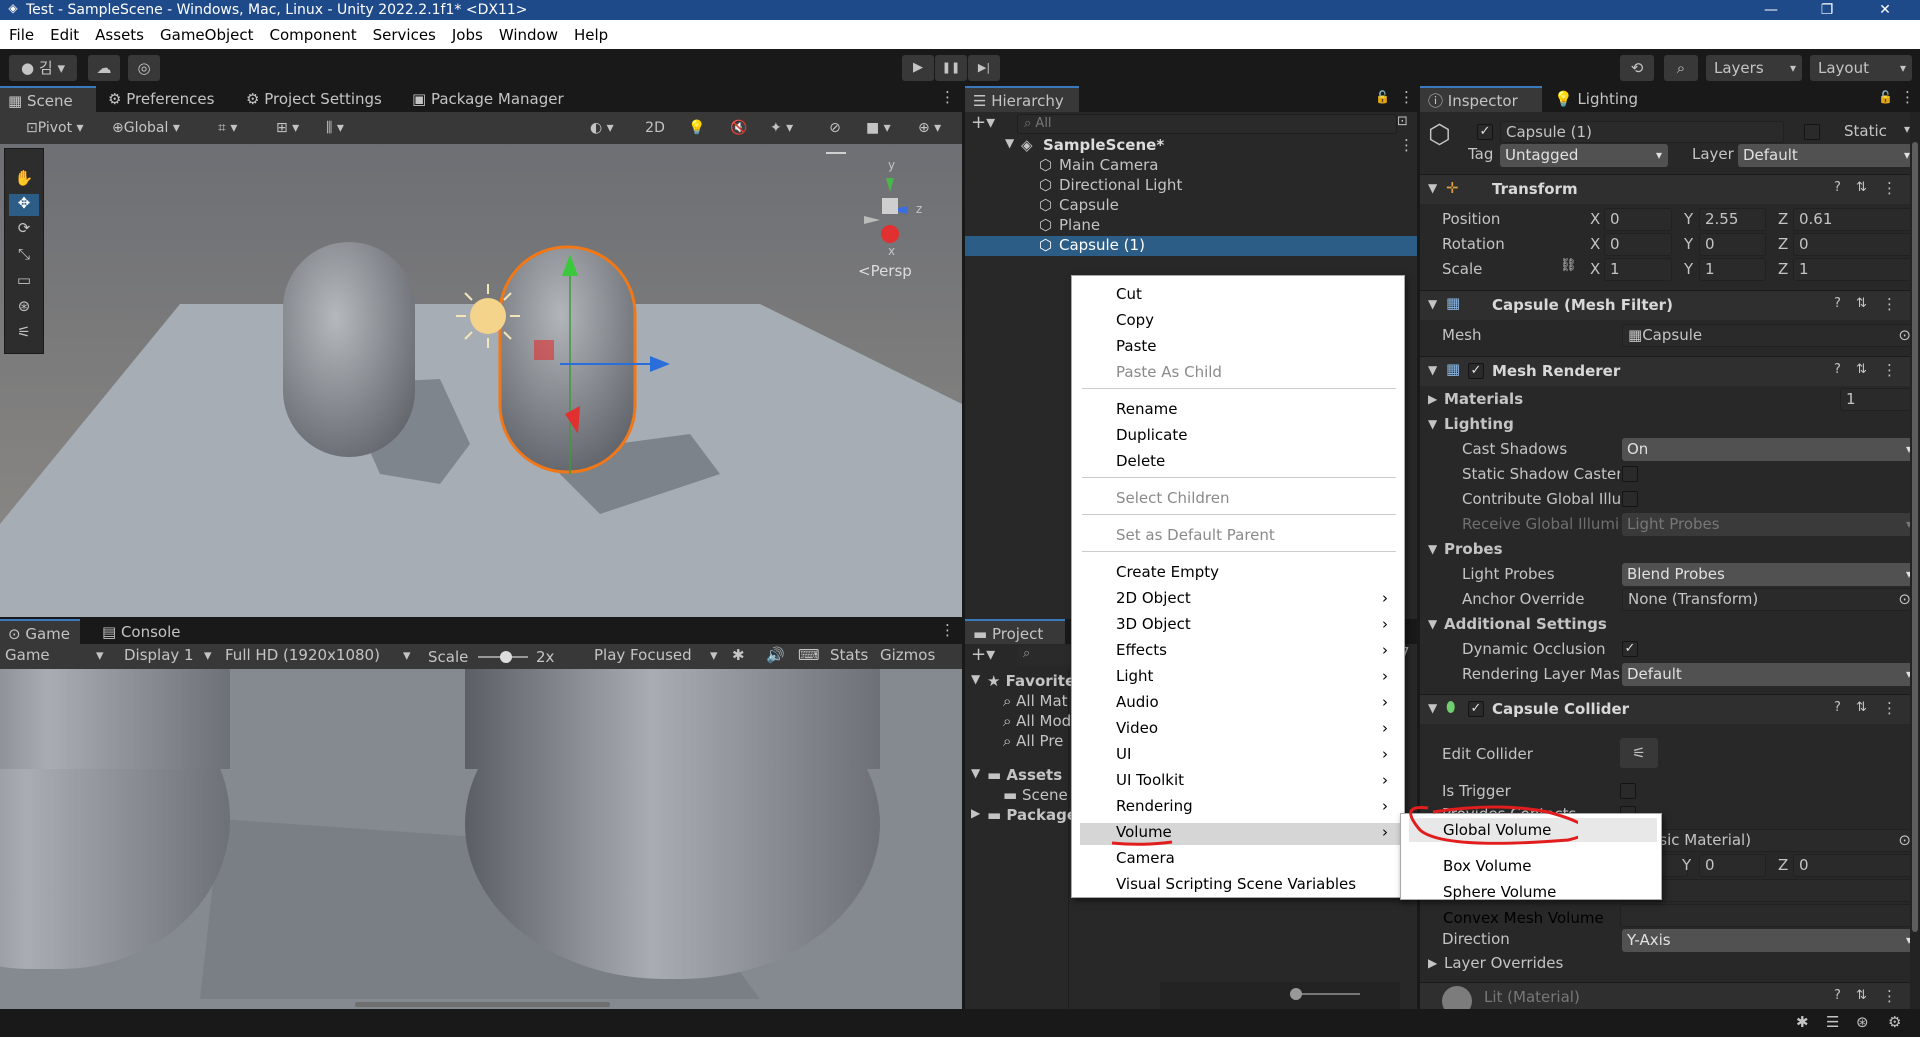 The height and width of the screenshot is (1037, 1920). What do you see at coordinates (21, 35) in the screenshot?
I see `menu-file: File` at bounding box center [21, 35].